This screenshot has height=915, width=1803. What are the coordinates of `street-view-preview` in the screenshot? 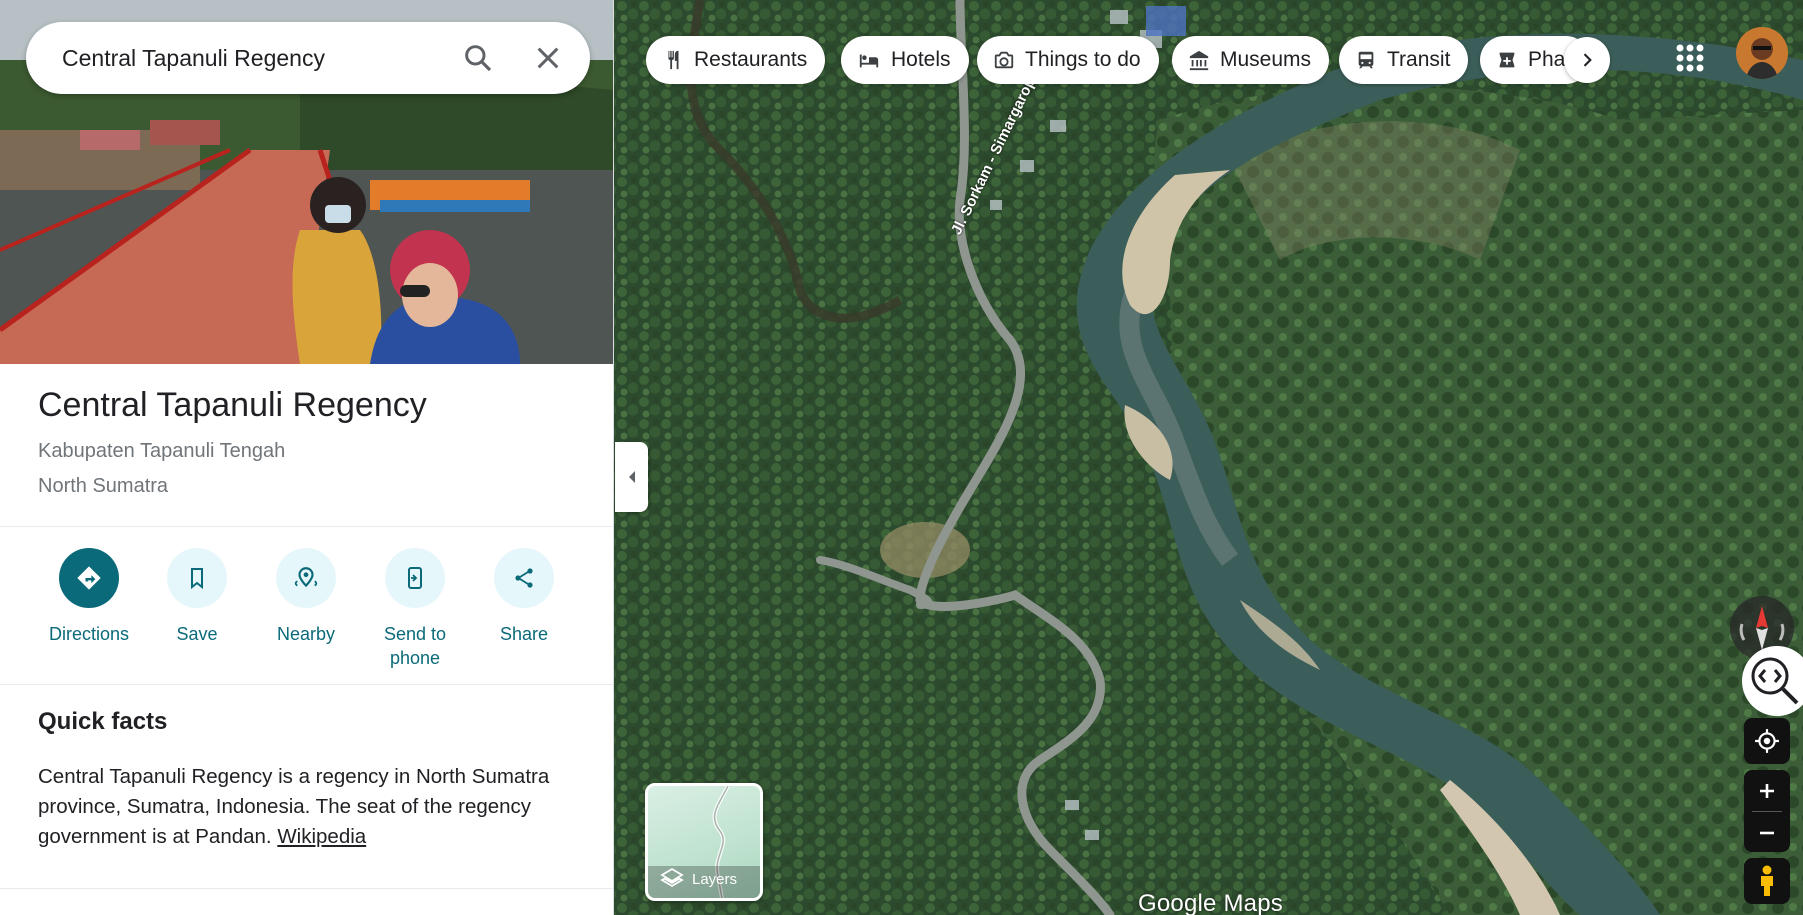 It's located at (1772, 681).